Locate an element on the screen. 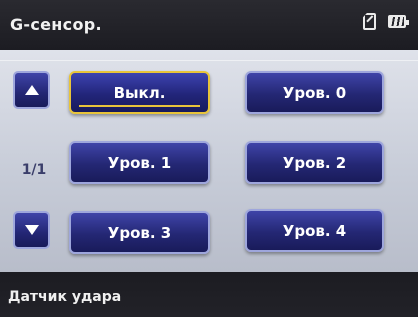 Image resolution: width=418 pixels, height=317 pixels. sd-card-icon is located at coordinates (369, 21).